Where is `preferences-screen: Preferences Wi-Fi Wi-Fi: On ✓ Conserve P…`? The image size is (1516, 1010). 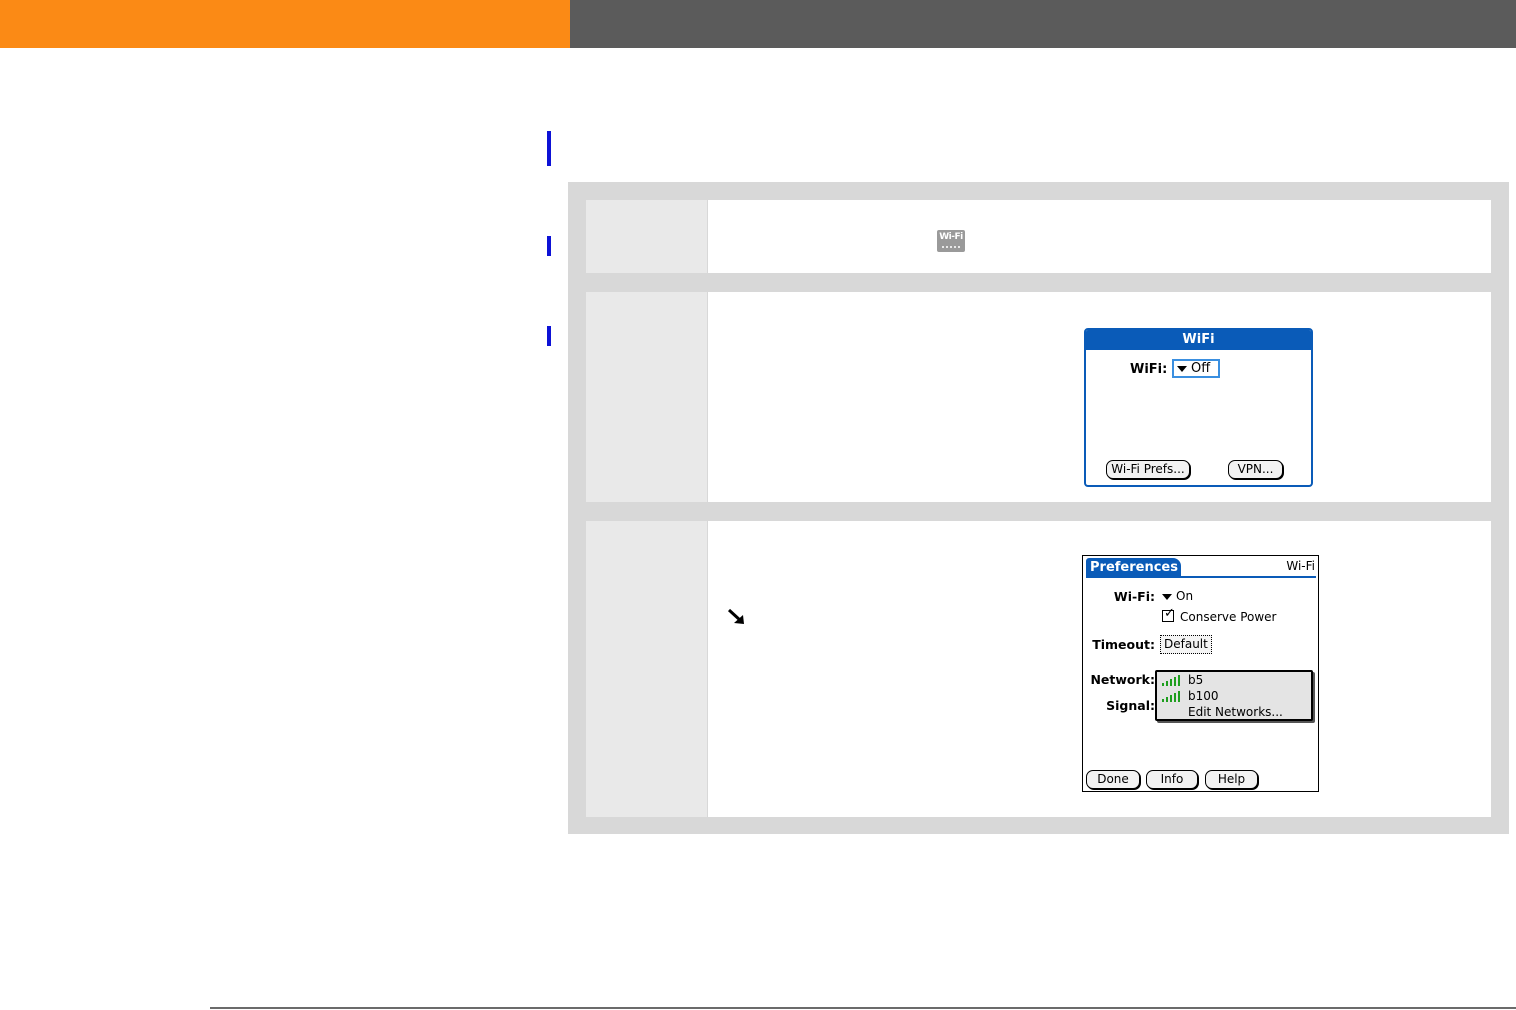
preferences-screen: Preferences Wi-Fi Wi-Fi: On ✓ Conserve P… is located at coordinates (1200, 673).